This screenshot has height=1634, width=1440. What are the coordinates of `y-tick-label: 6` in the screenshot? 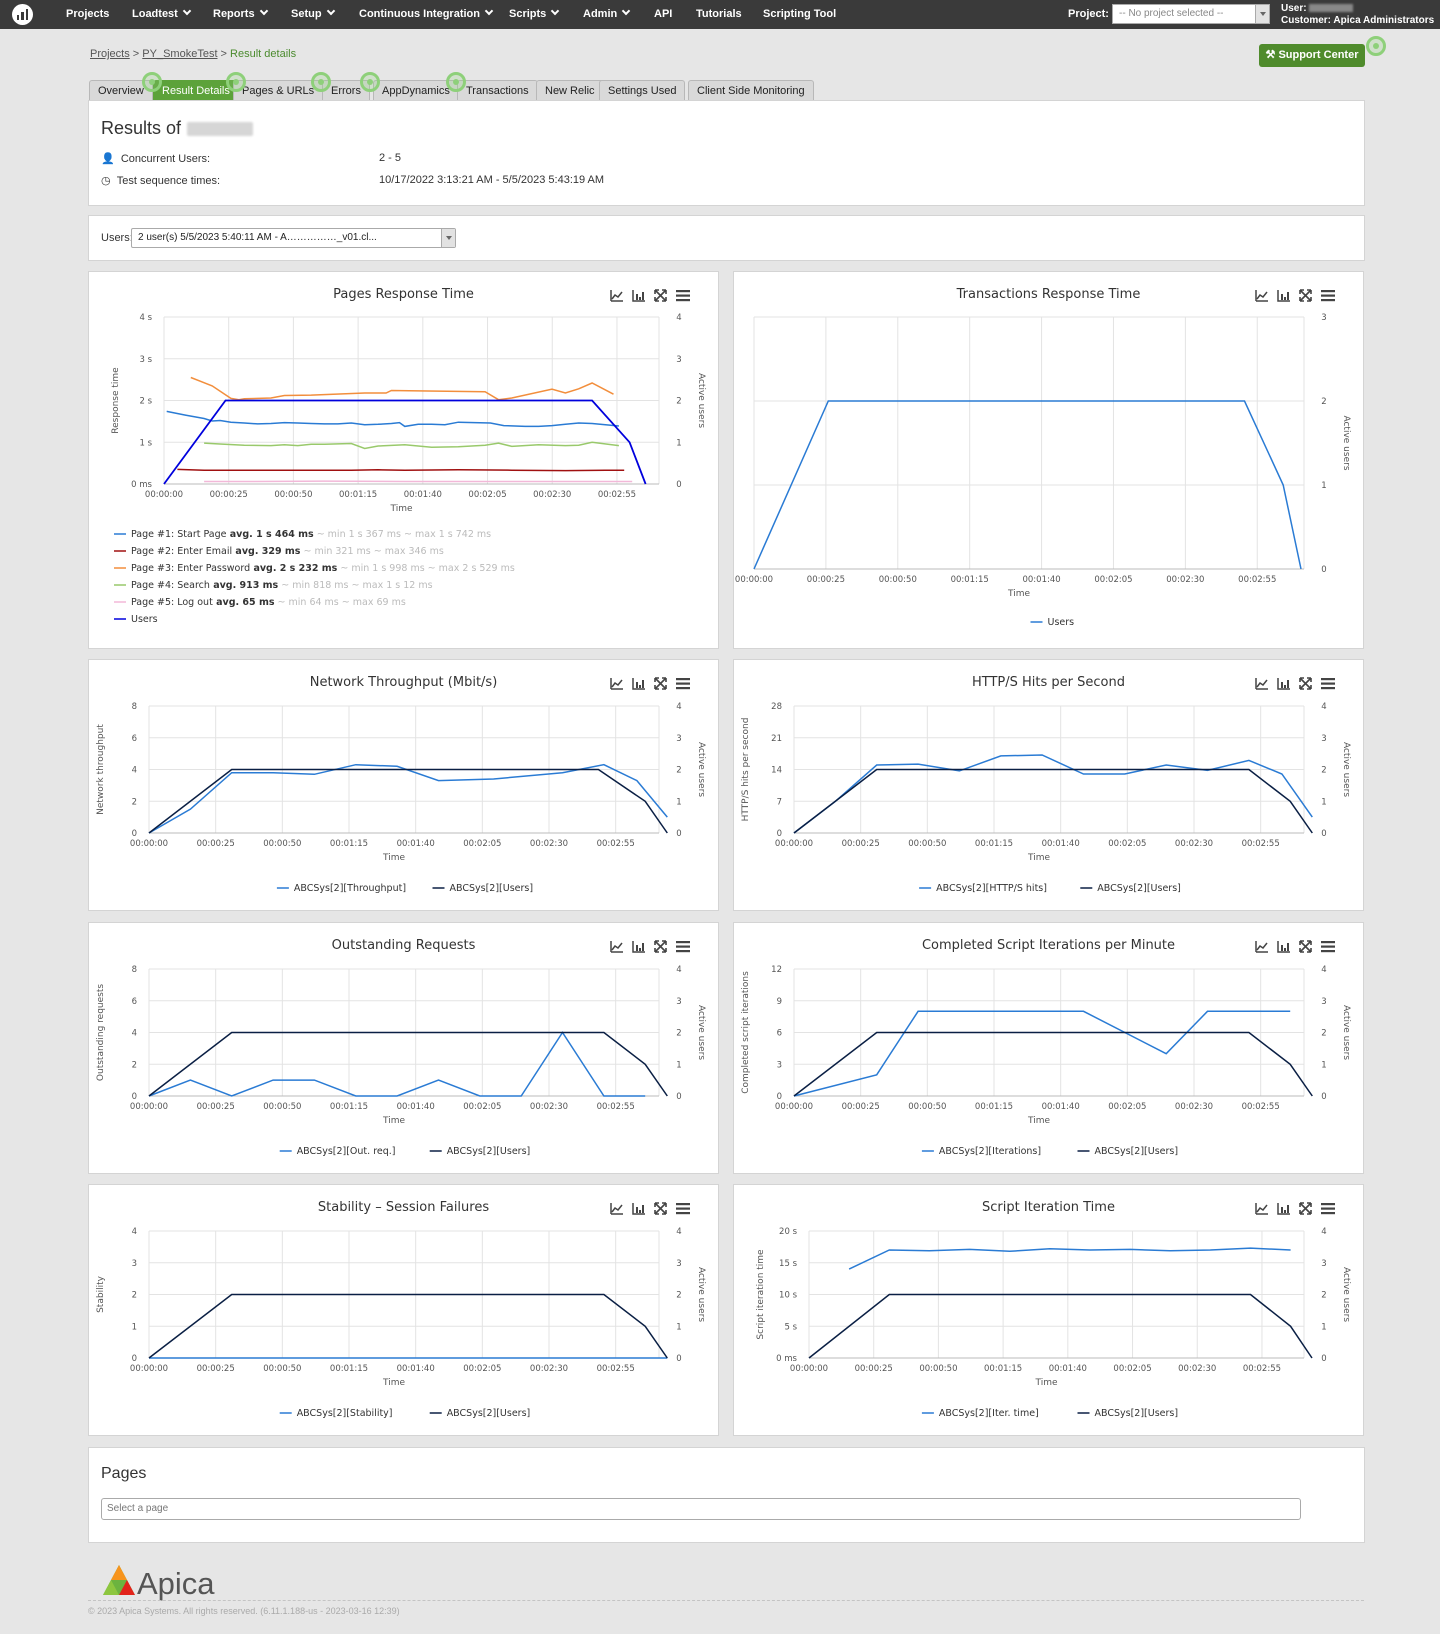 It's located at (134, 739).